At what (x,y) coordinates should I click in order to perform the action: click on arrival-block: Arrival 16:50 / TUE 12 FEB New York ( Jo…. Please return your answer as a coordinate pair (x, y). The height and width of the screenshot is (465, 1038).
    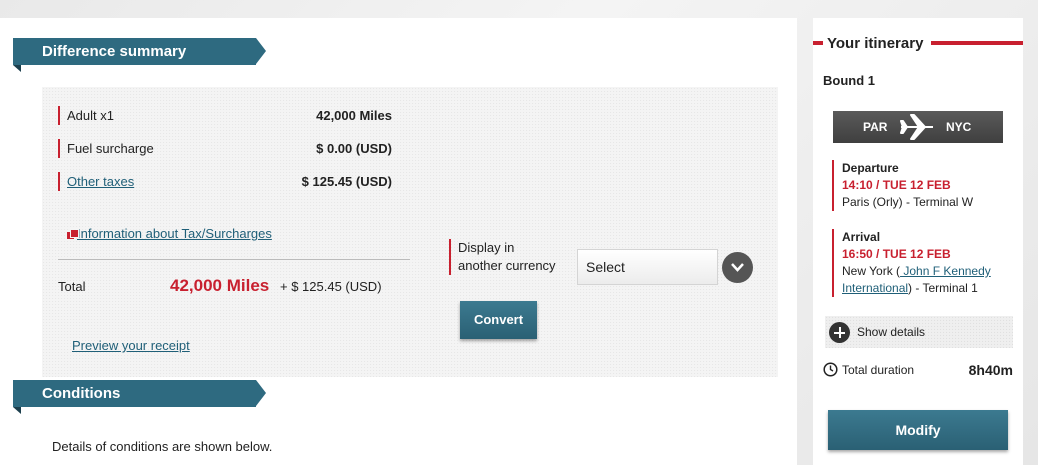
    Looking at the image, I should click on (918, 263).